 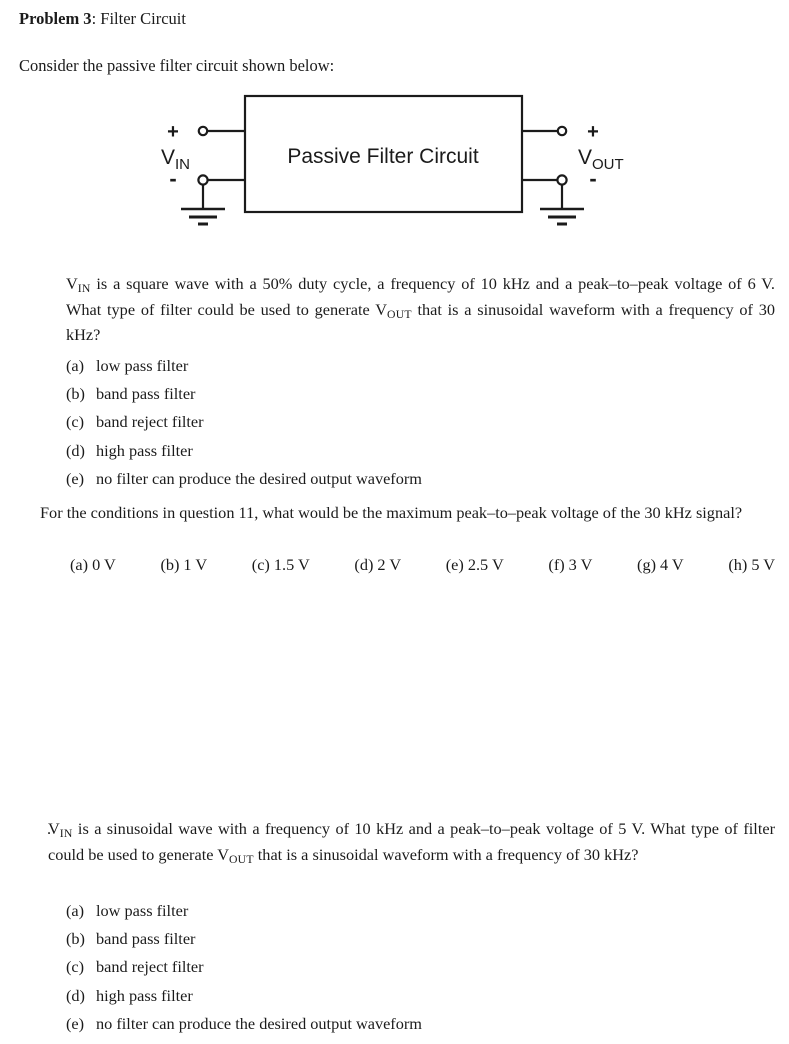 I want to click on choice-label: (f), so click(x=556, y=564).